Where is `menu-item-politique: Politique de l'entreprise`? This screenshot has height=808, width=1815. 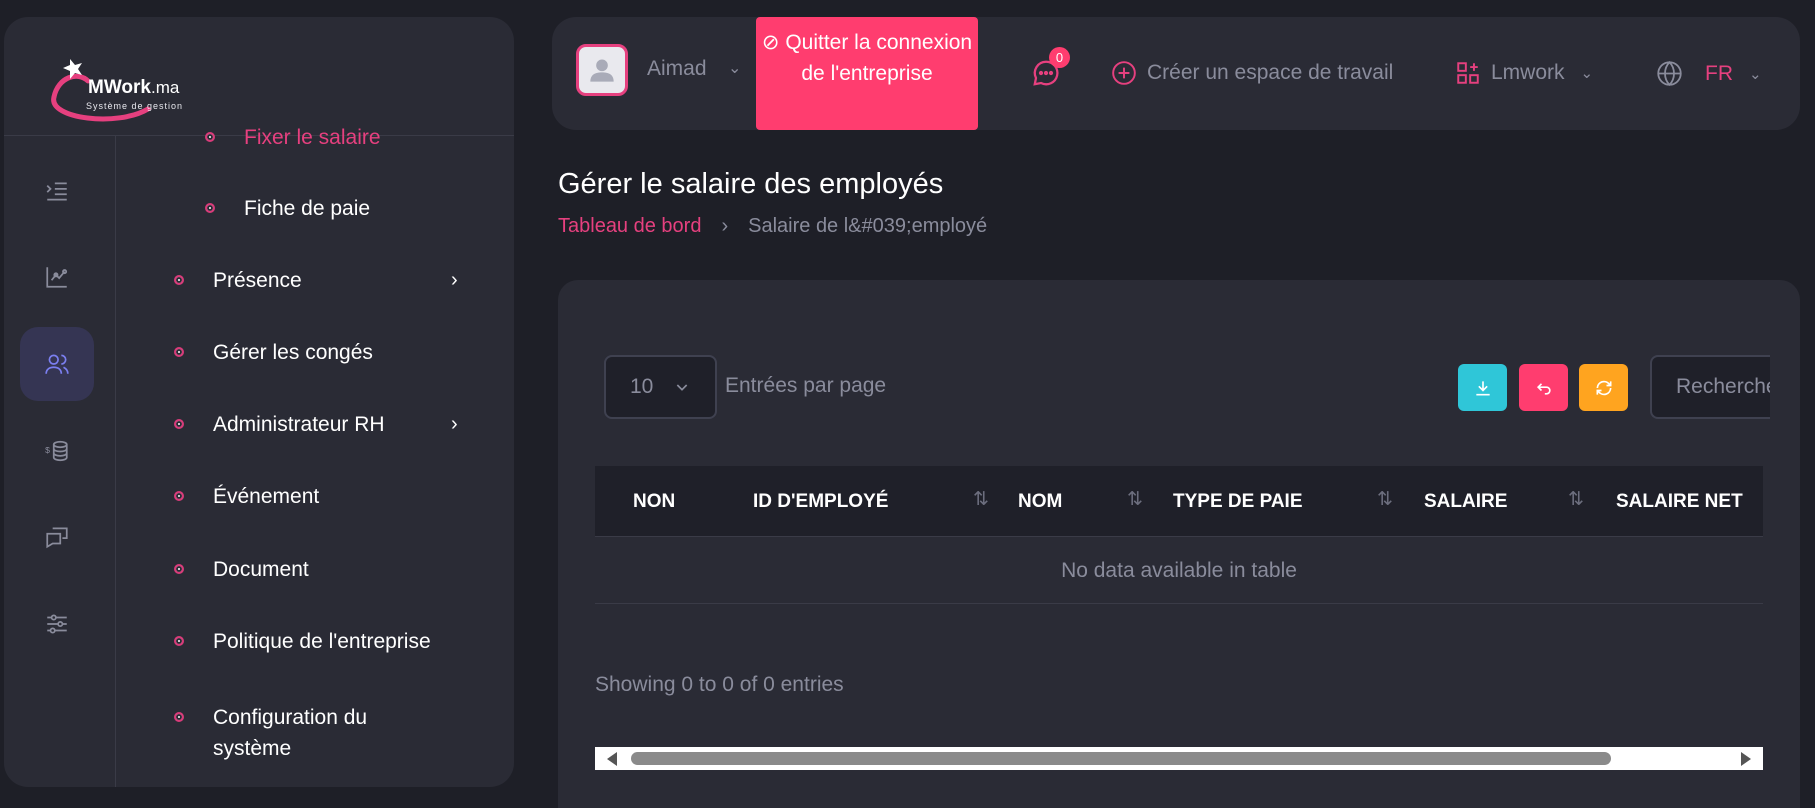 menu-item-politique: Politique de l'entreprise is located at coordinates (302, 642).